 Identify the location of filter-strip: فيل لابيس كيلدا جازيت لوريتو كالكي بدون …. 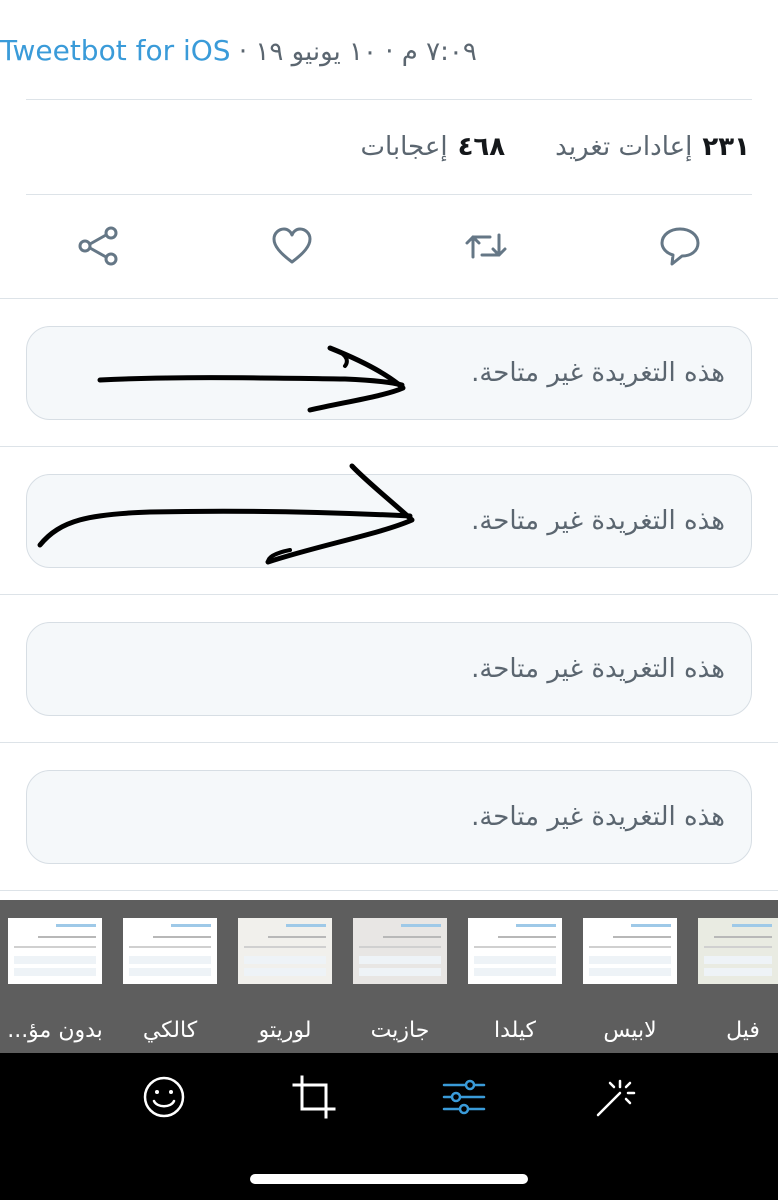
(389, 976).